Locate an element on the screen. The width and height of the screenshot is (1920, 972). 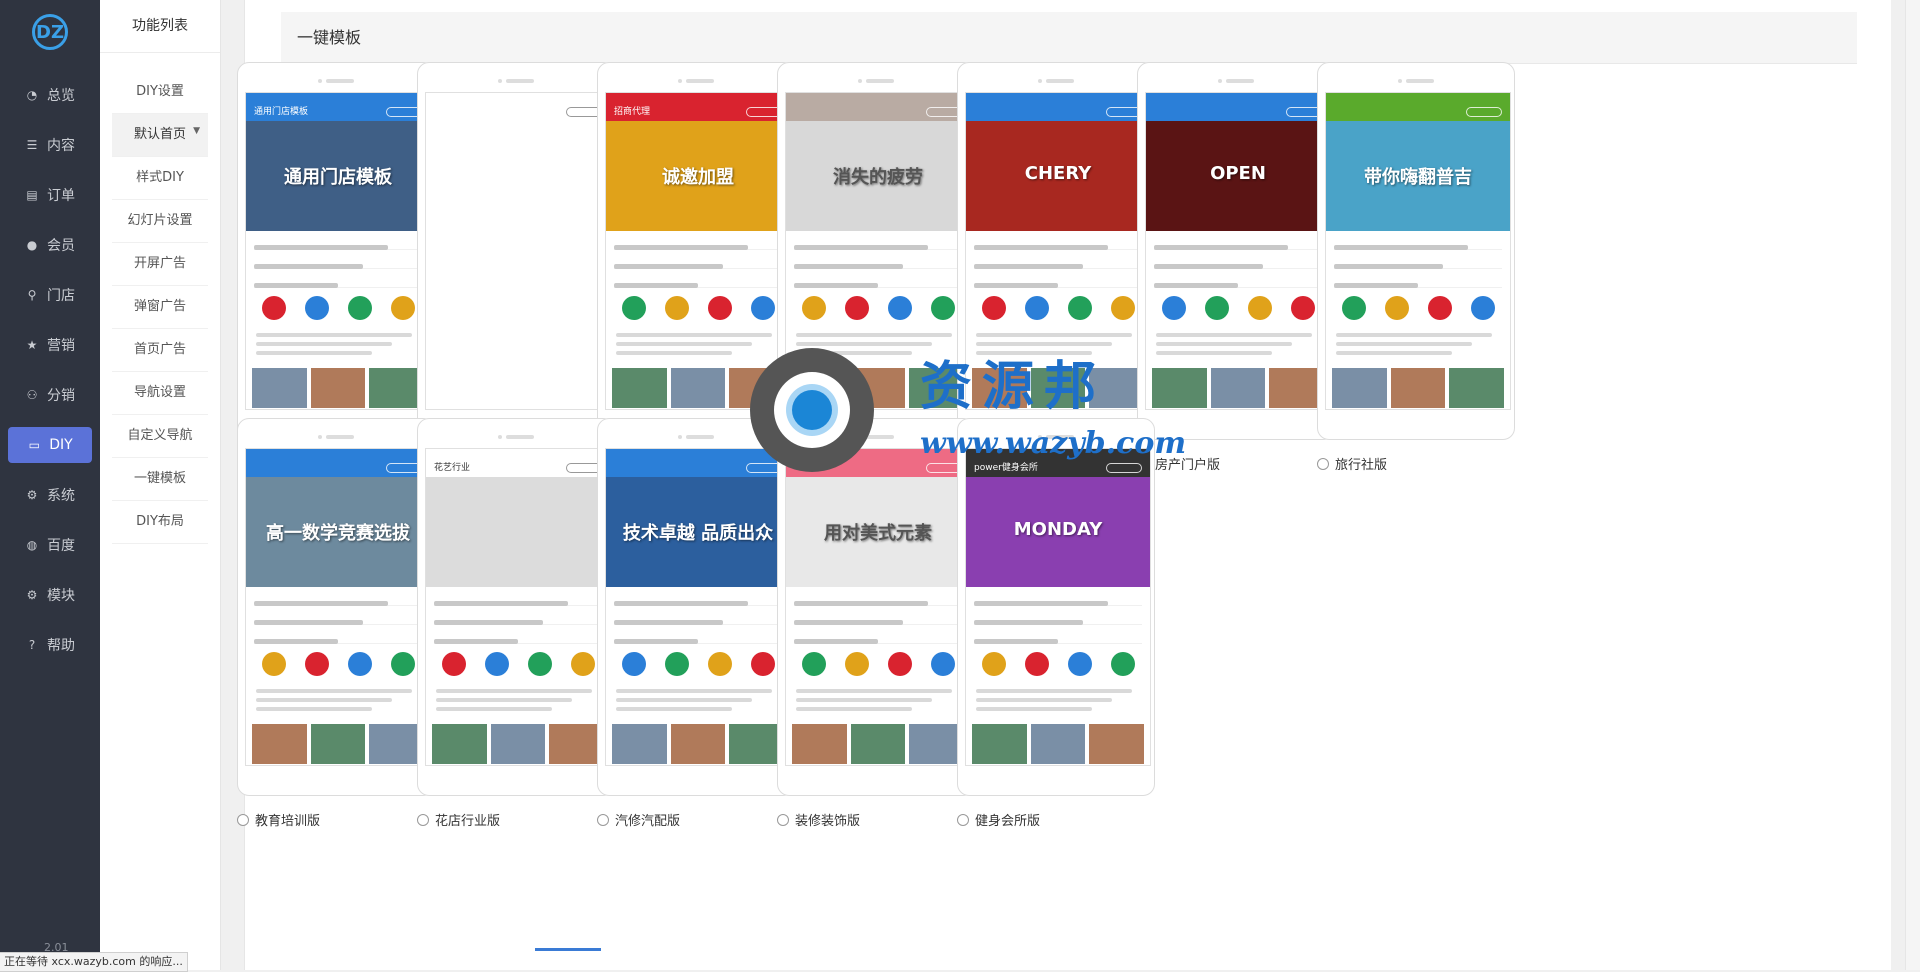
phone-title: 花艺行业 is located at coordinates (452, 468).